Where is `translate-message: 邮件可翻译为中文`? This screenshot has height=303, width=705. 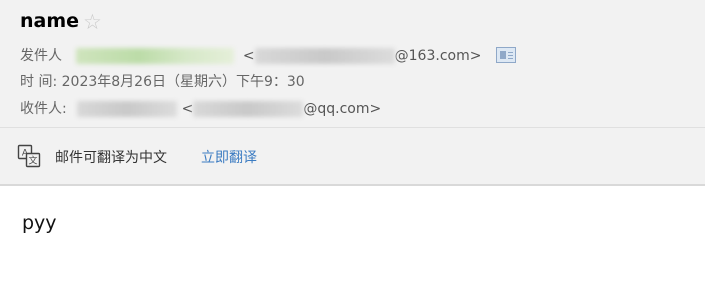 translate-message: 邮件可翻译为中文 is located at coordinates (111, 158).